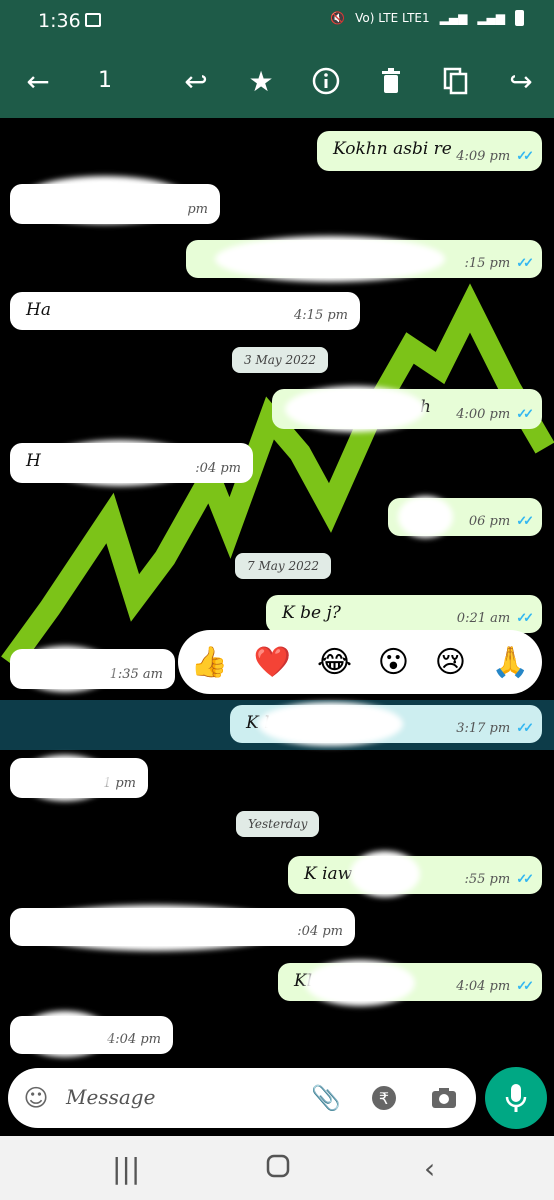 This screenshot has height=1200, width=554. Describe the element at coordinates (59, 21) in the screenshot. I see `status-time: 1:36` at that location.